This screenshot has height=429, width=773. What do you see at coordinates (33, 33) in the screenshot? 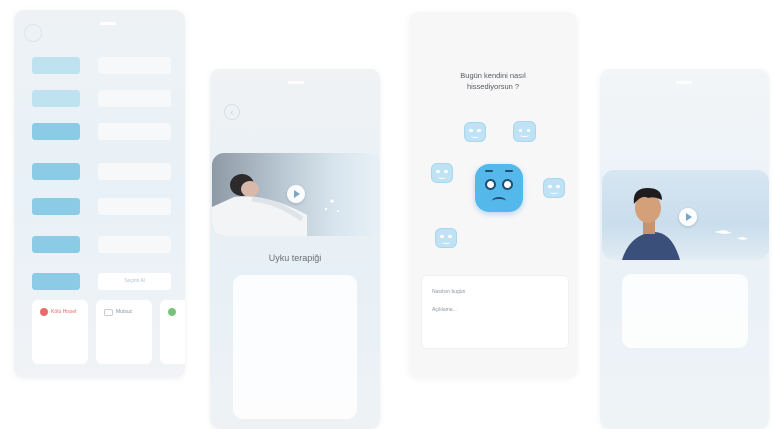
I see `app-logo-icon` at bounding box center [33, 33].